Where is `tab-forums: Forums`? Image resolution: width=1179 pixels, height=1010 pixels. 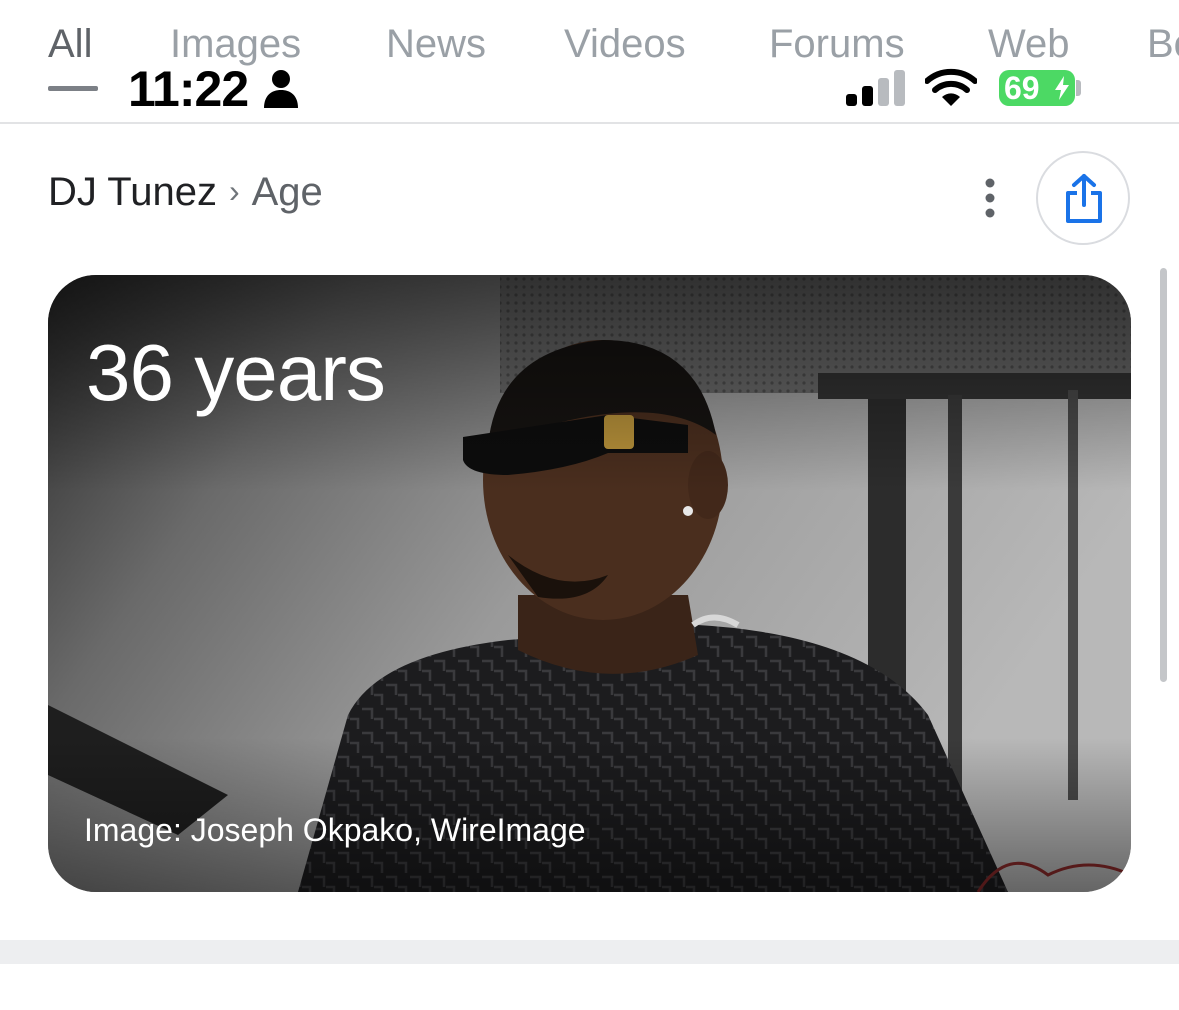
tab-forums: Forums is located at coordinates (837, 44).